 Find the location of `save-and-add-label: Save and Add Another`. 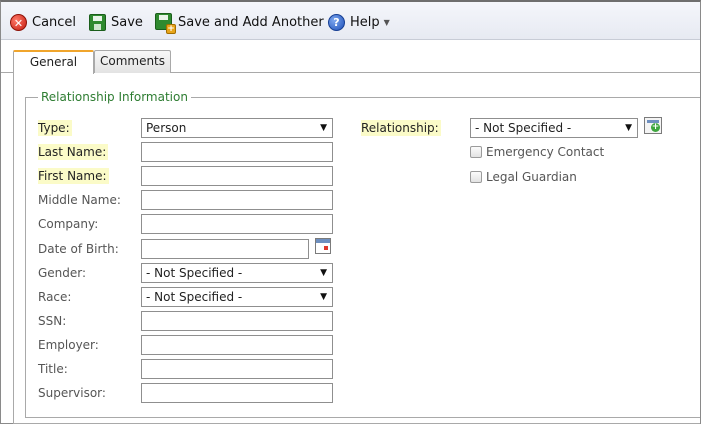

save-and-add-label: Save and Add Another is located at coordinates (251, 22).